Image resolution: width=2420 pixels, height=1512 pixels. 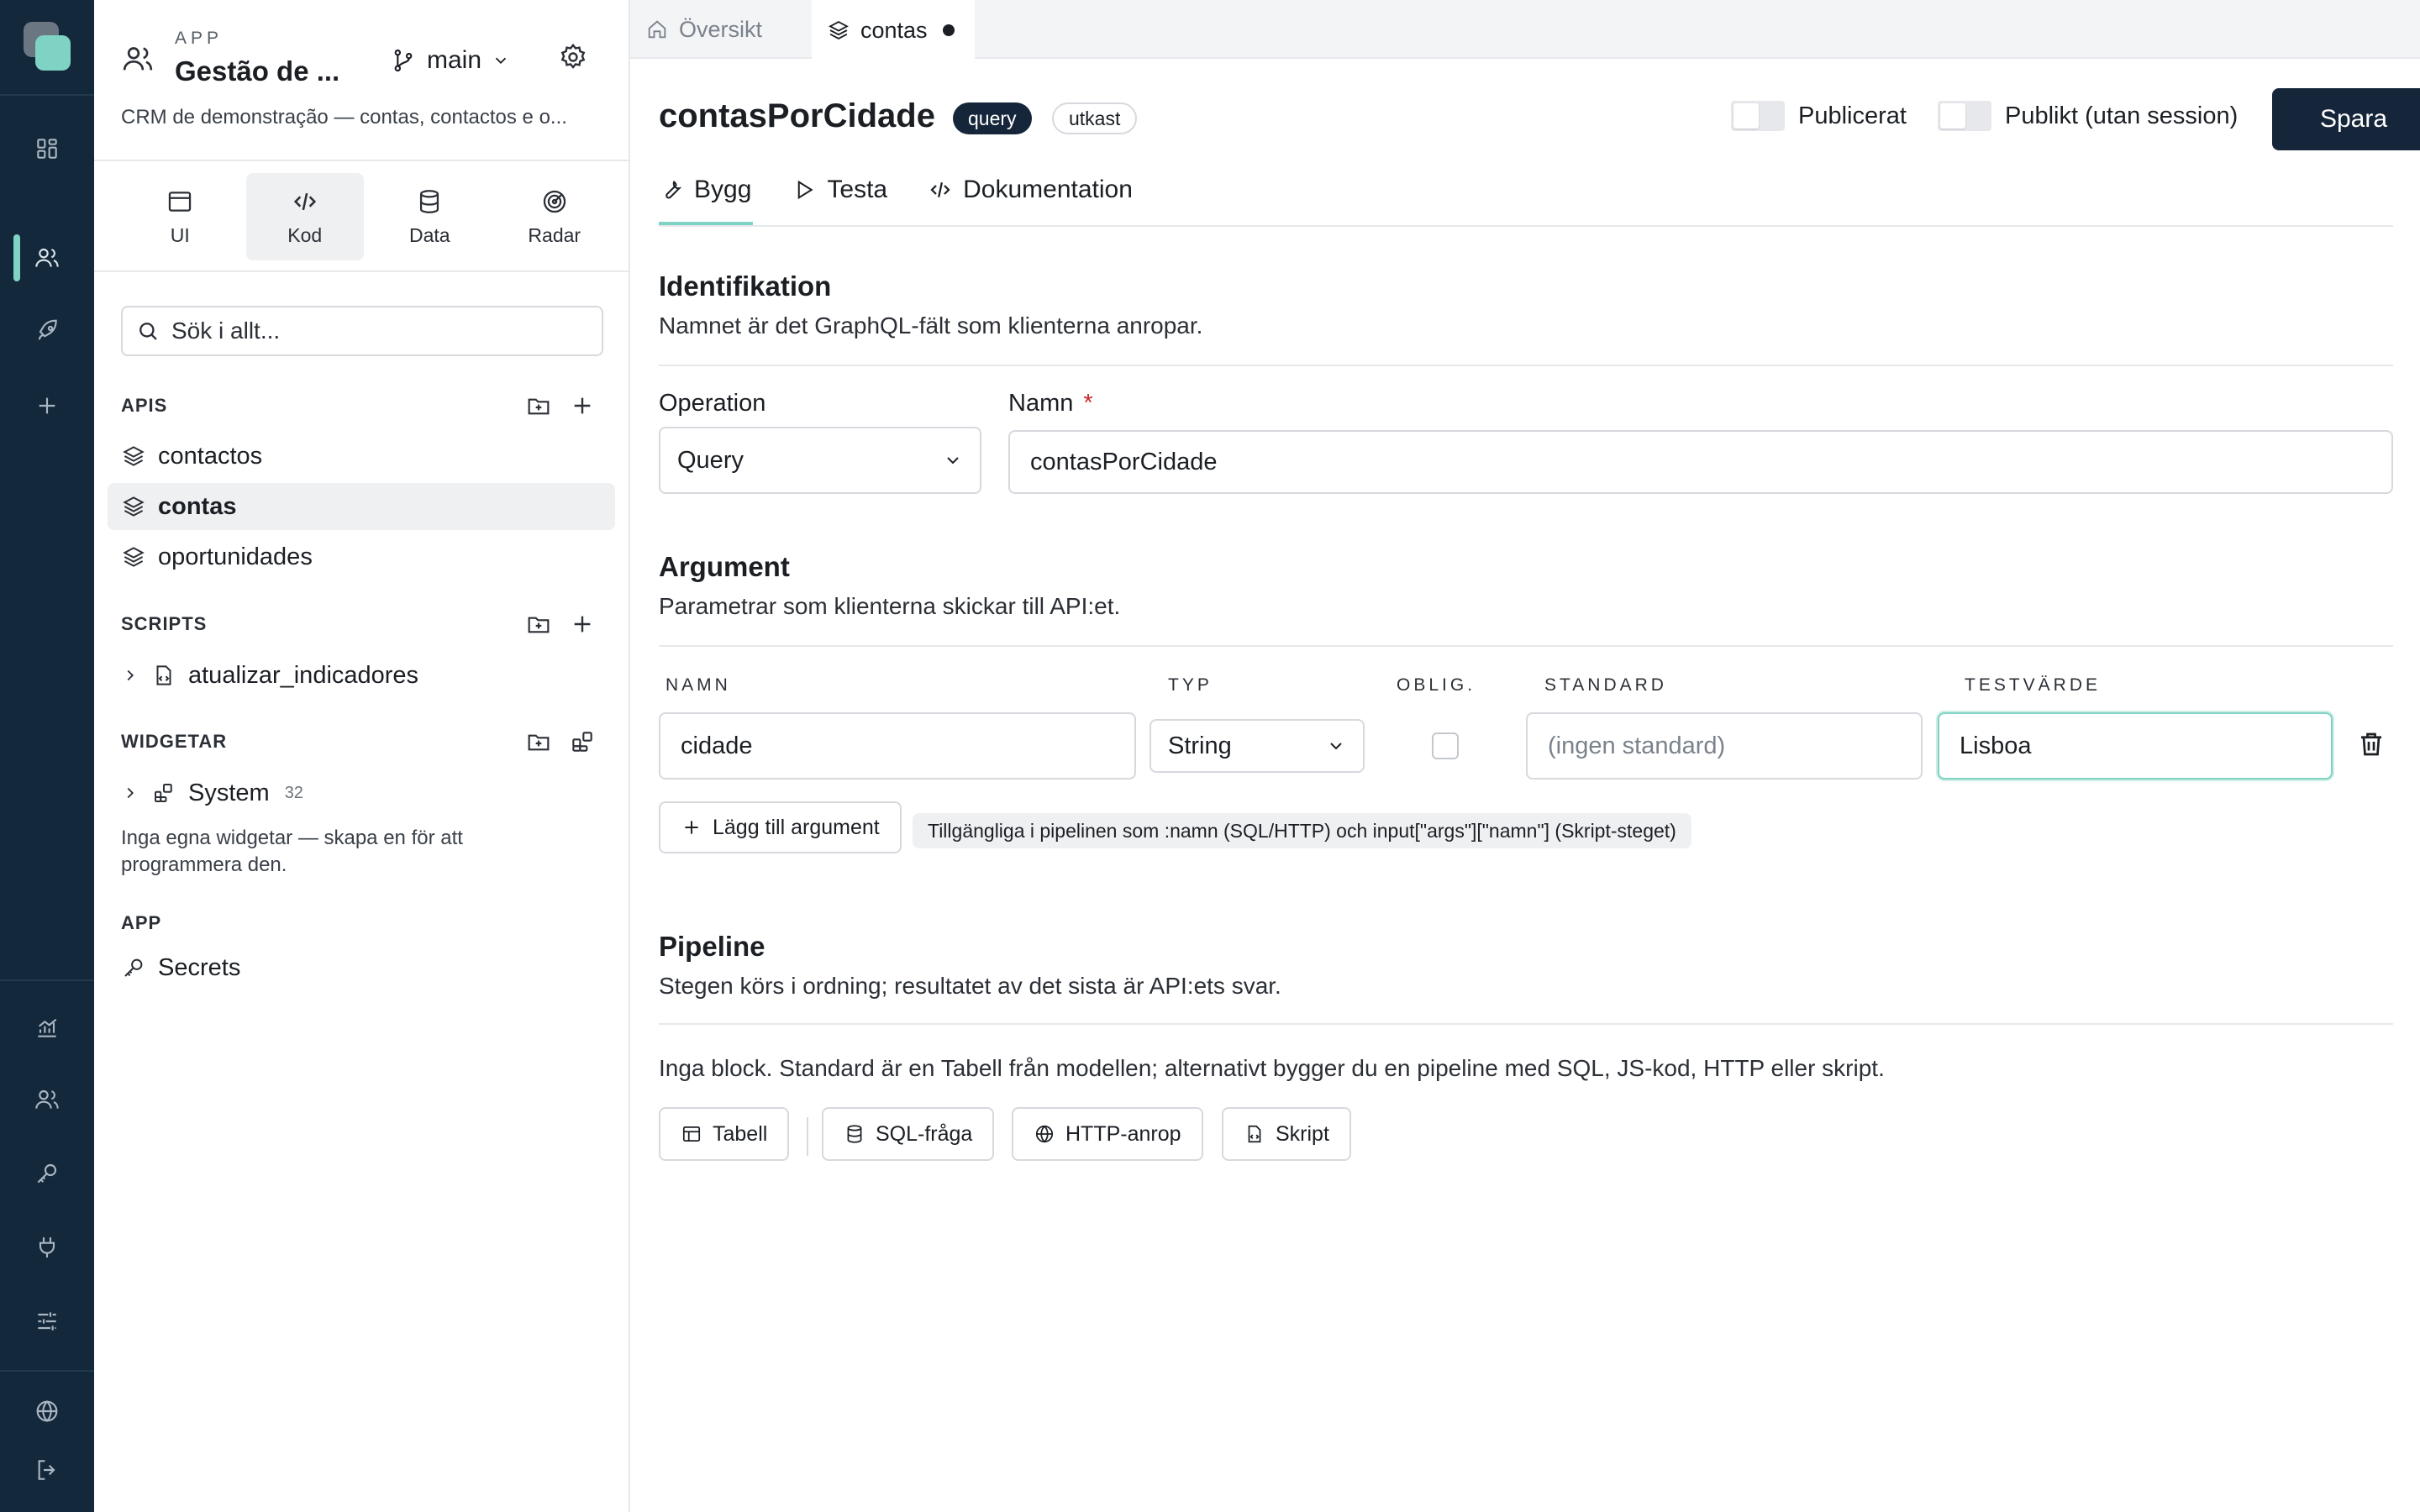 What do you see at coordinates (180, 234) in the screenshot?
I see `mode-label: UI` at bounding box center [180, 234].